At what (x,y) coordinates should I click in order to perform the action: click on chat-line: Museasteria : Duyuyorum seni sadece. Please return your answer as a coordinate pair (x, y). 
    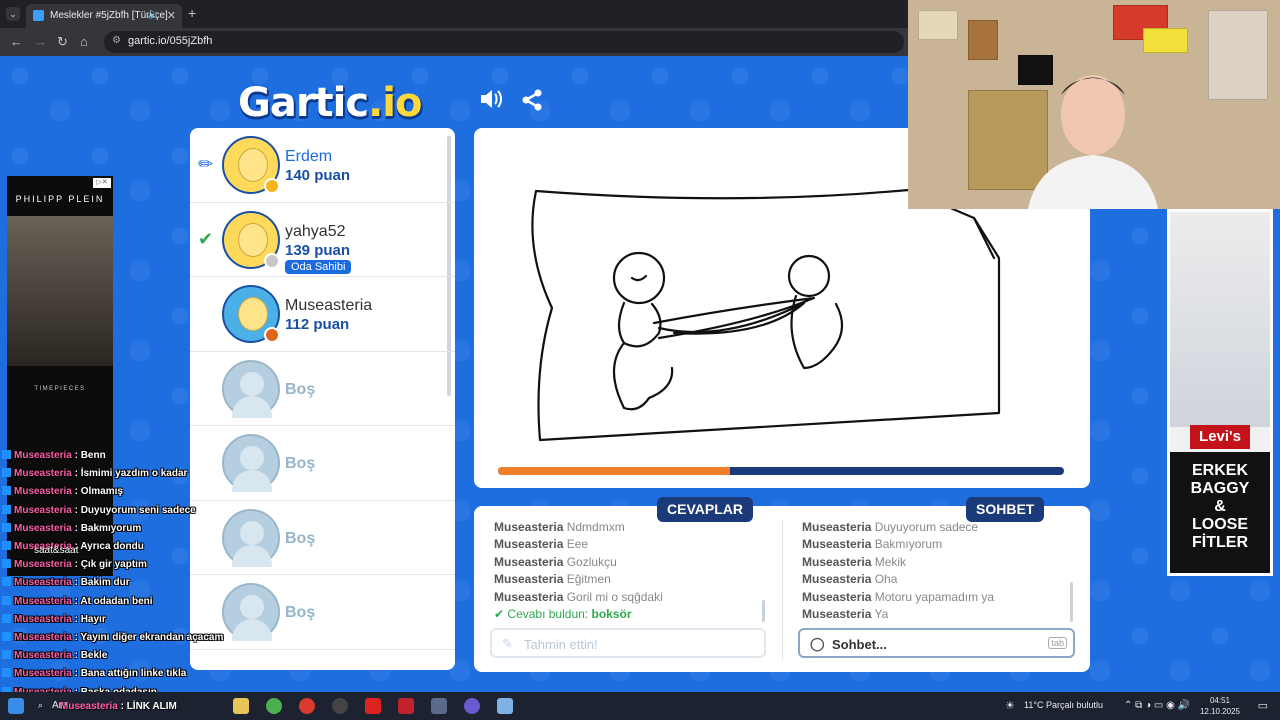
    Looking at the image, I should click on (109, 511).